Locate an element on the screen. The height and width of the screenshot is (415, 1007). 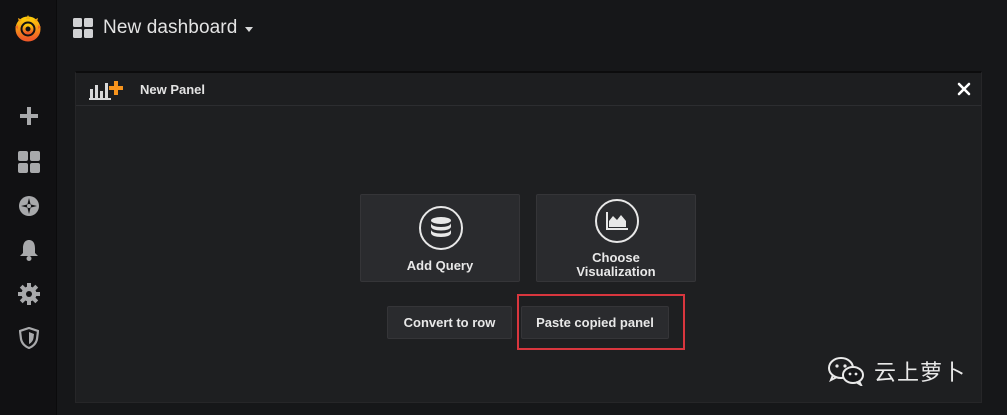
dashboard-title: New dashboard is located at coordinates (170, 27).